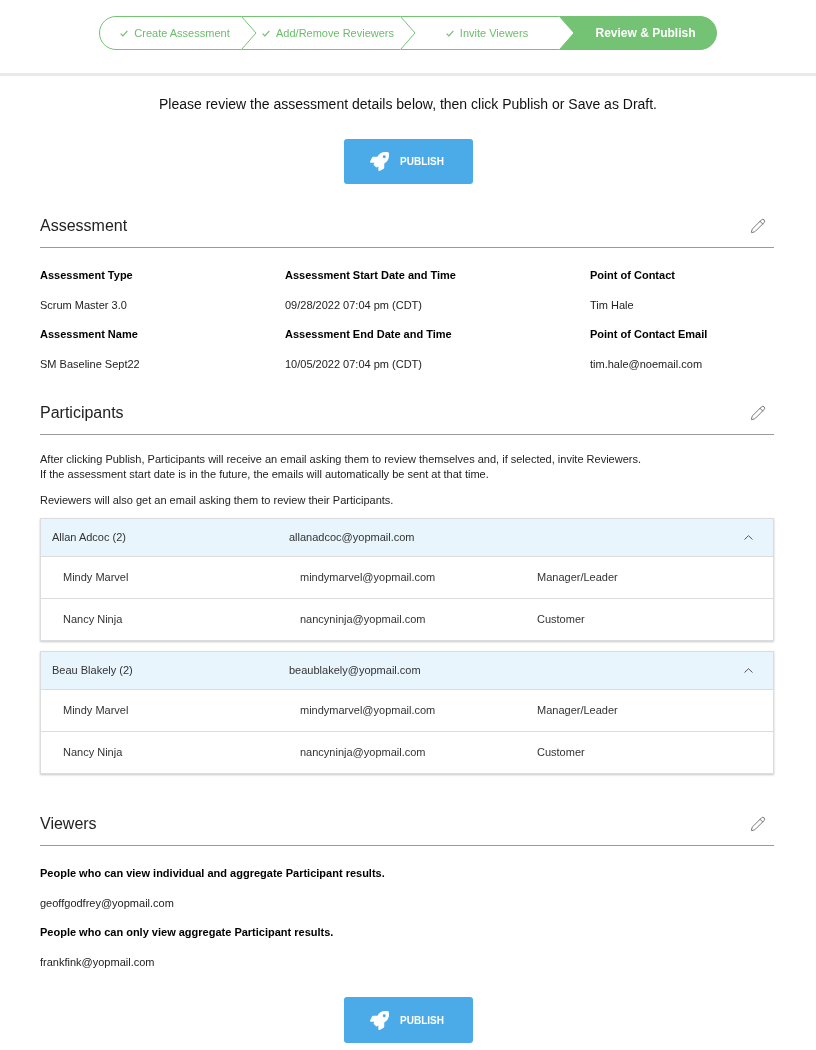 Image resolution: width=816 pixels, height=1050 pixels. Describe the element at coordinates (89, 334) in the screenshot. I see `field-label: Assessment Name` at that location.